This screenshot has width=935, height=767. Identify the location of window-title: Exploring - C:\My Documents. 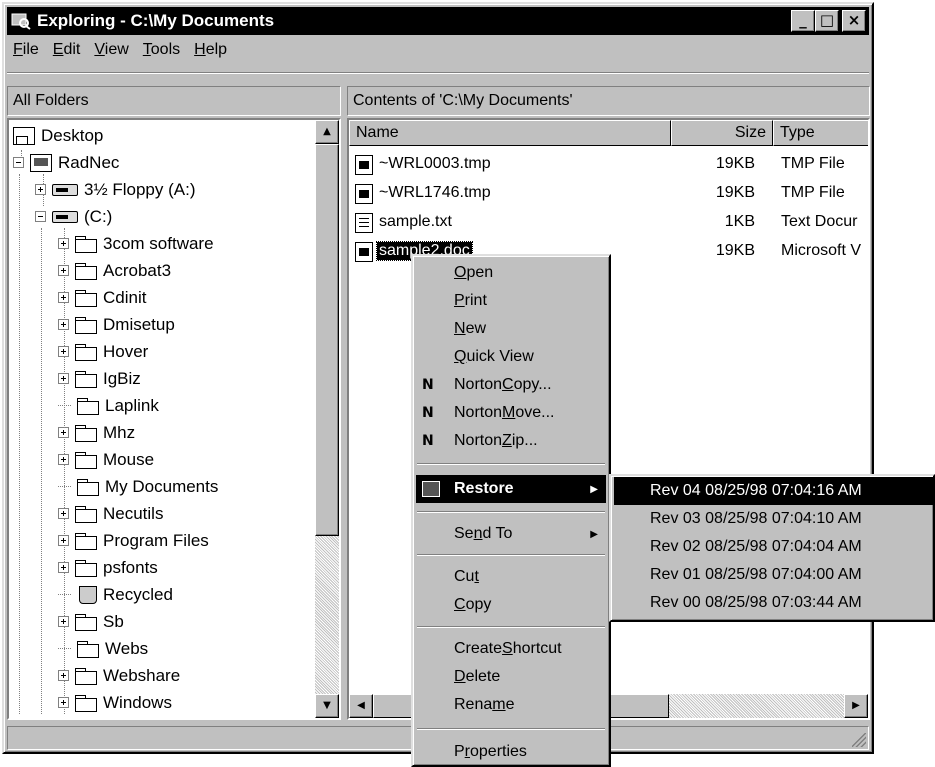
(156, 20).